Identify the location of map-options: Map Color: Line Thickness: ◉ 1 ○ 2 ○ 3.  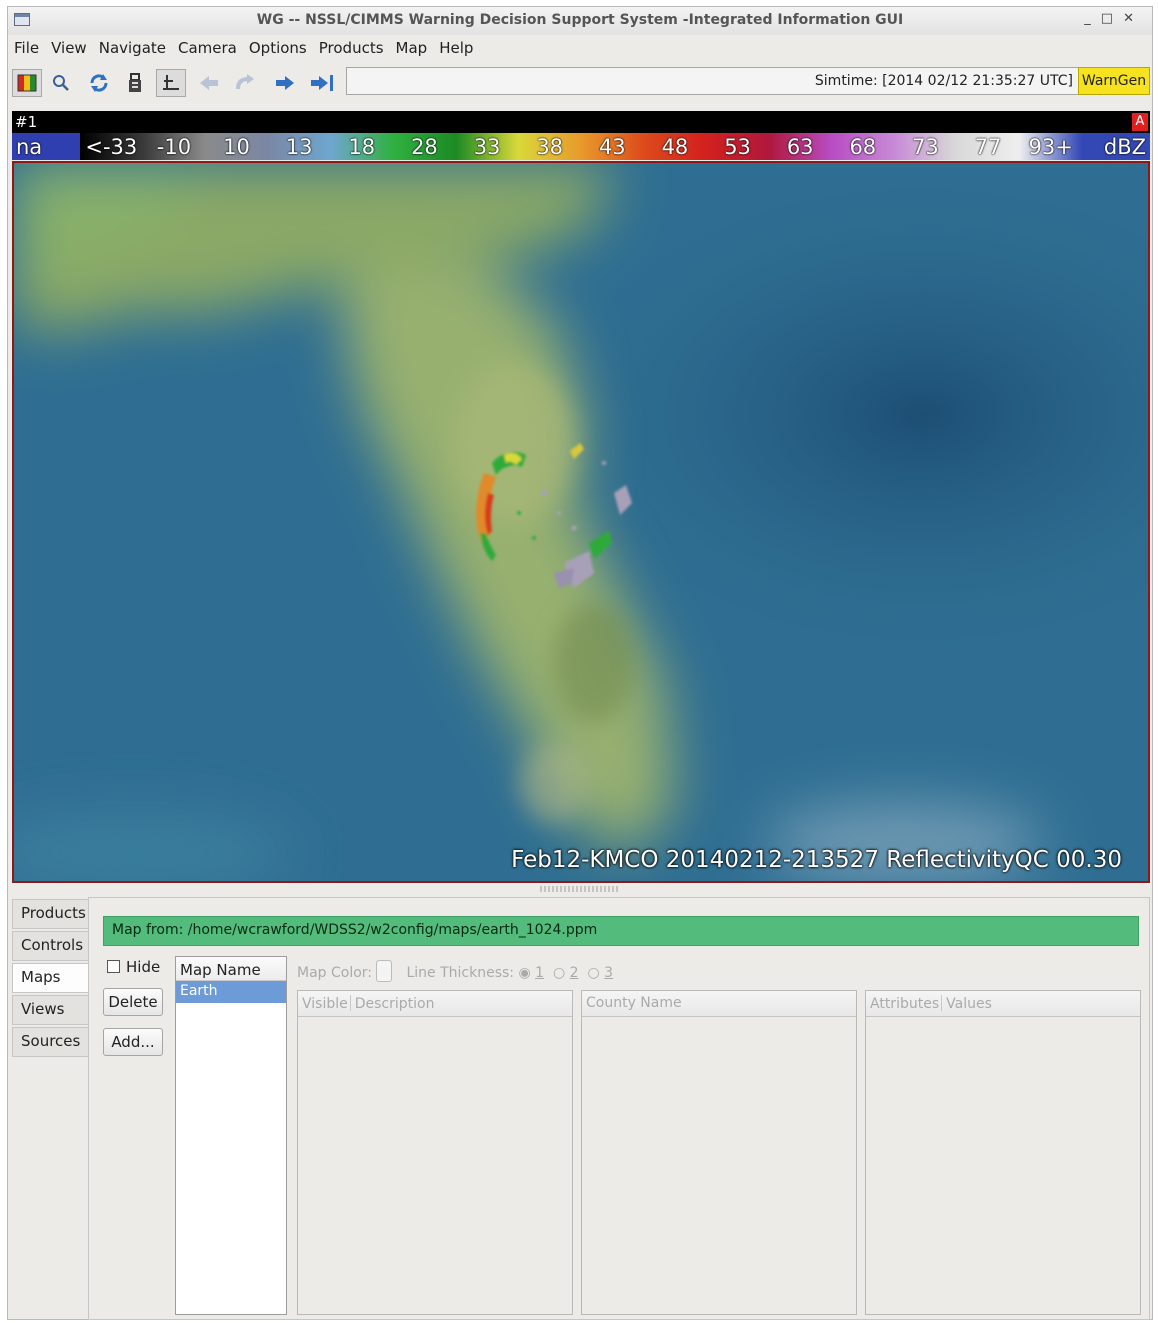
(455, 971).